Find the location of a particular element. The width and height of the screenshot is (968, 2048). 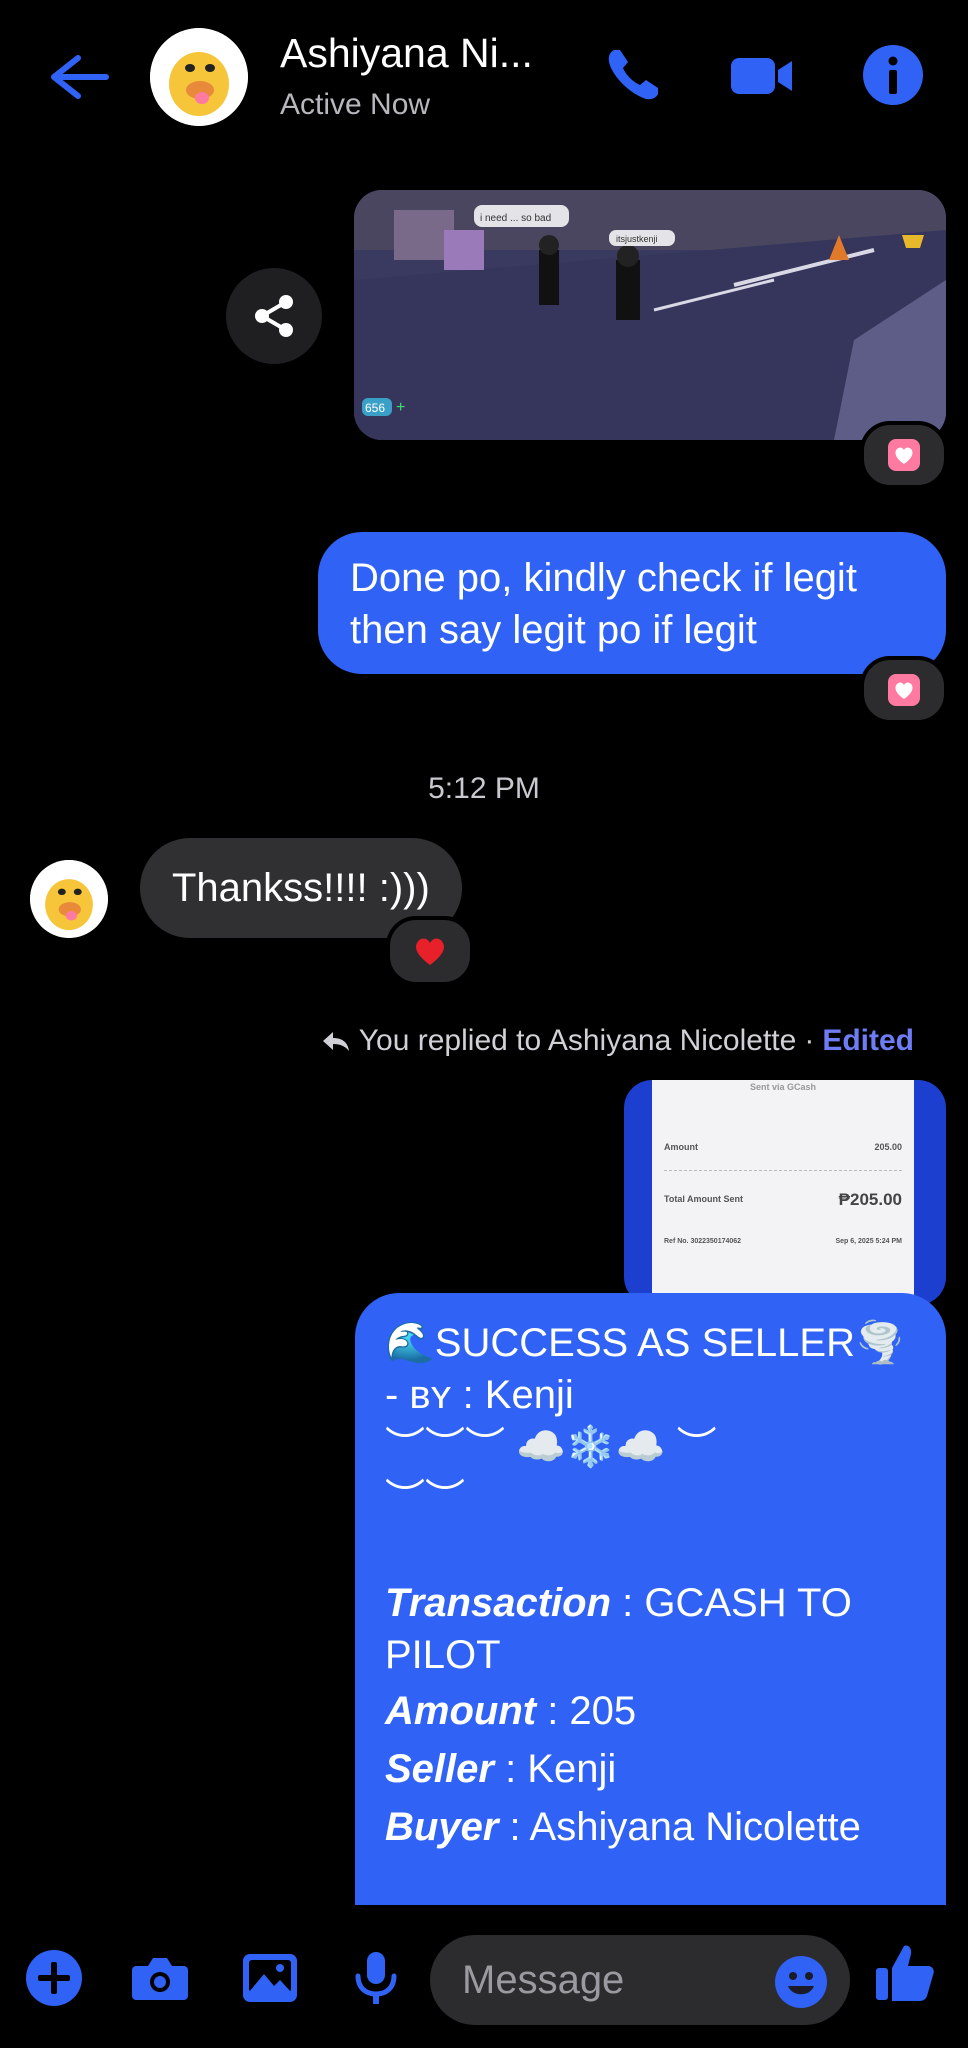

success-by-line: - ʙʏ : Kenji is located at coordinates (479, 1395).